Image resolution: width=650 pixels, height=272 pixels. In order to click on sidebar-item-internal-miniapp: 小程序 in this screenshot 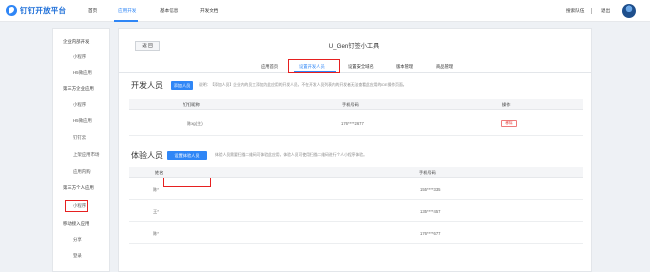, I will do `click(79, 57)`.